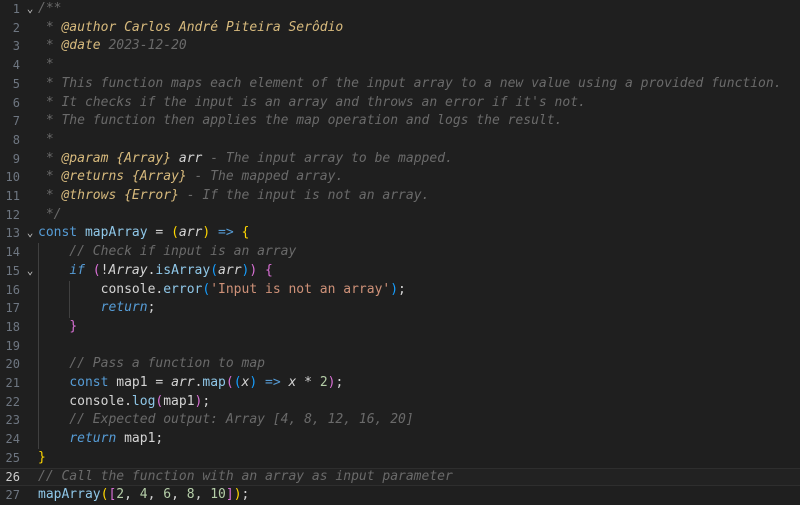  I want to click on line-number: 8, so click(16, 139).